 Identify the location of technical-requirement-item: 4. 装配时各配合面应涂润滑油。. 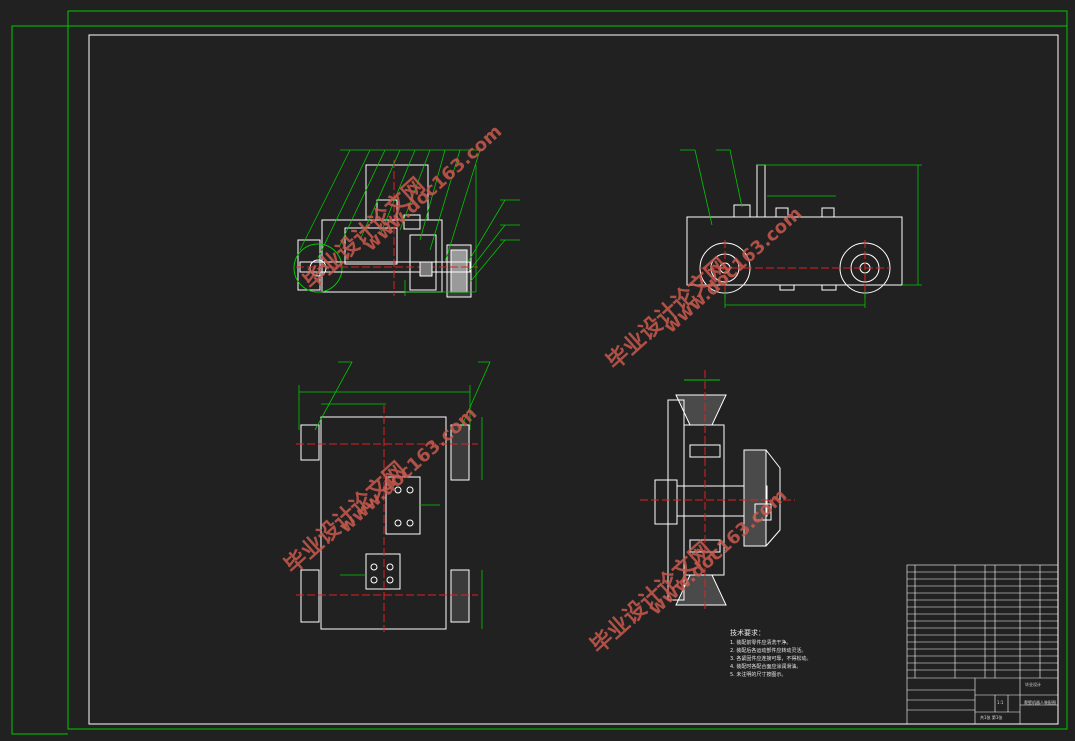
(766, 667).